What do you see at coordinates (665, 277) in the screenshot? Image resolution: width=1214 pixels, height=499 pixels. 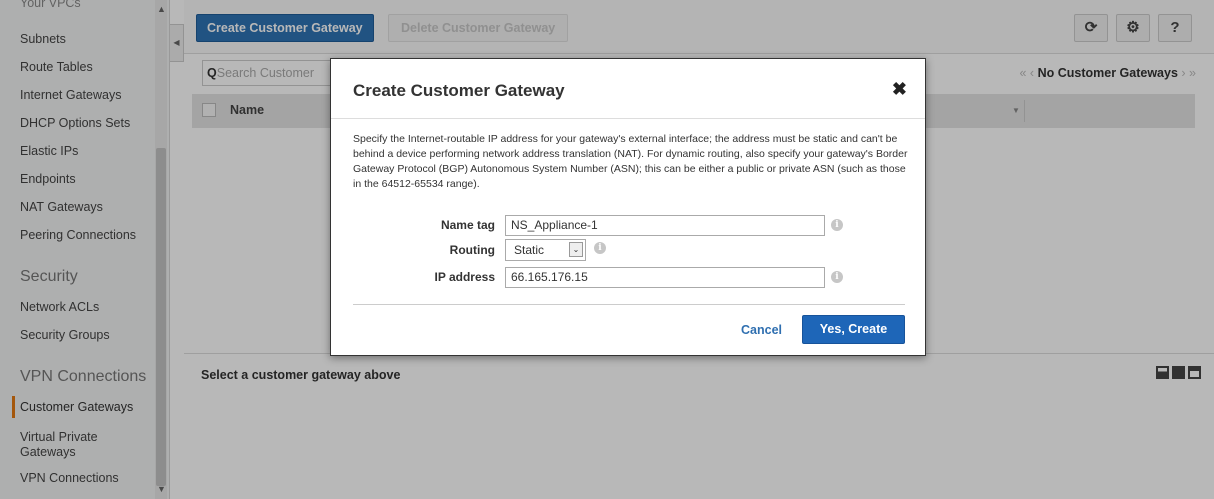 I see `ip-address-input: 66.165.176.15` at bounding box center [665, 277].